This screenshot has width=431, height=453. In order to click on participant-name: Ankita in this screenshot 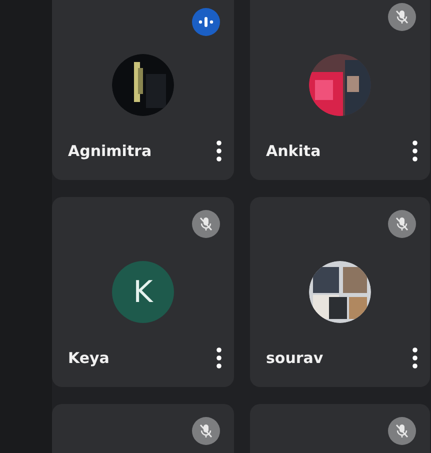, I will do `click(293, 151)`.